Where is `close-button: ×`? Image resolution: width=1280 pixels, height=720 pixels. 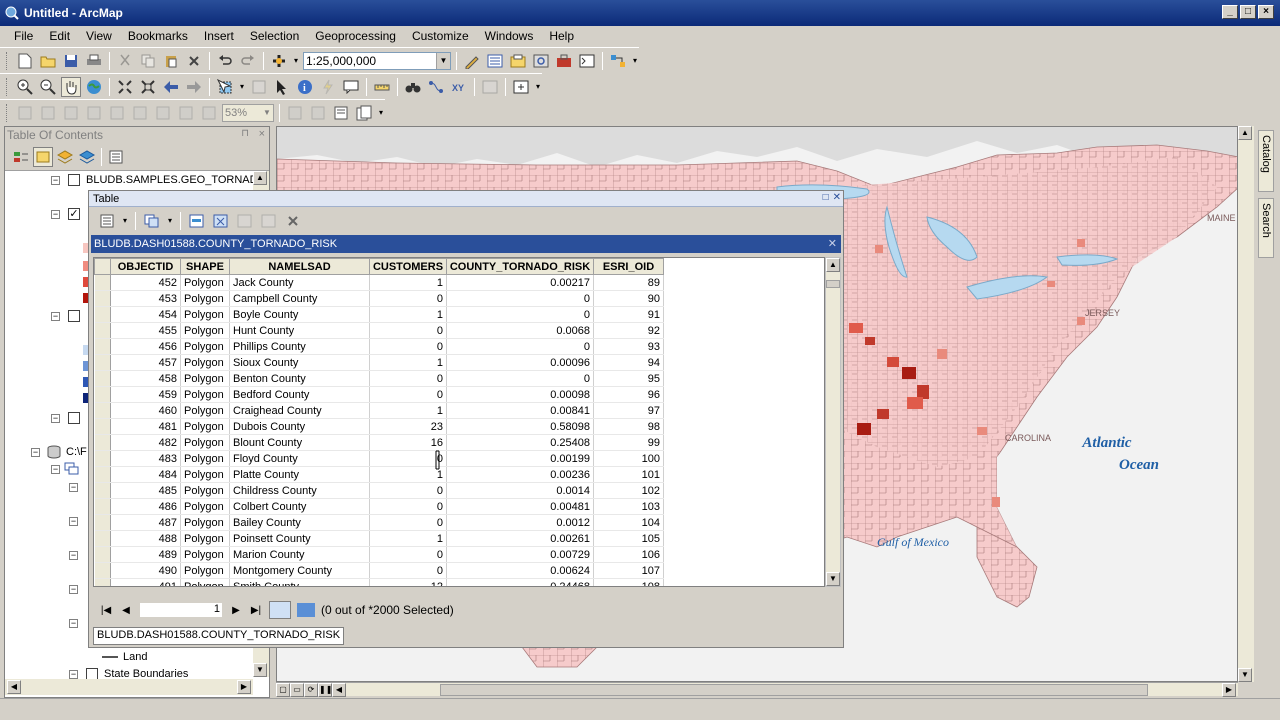
close-button: × is located at coordinates (1266, 12).